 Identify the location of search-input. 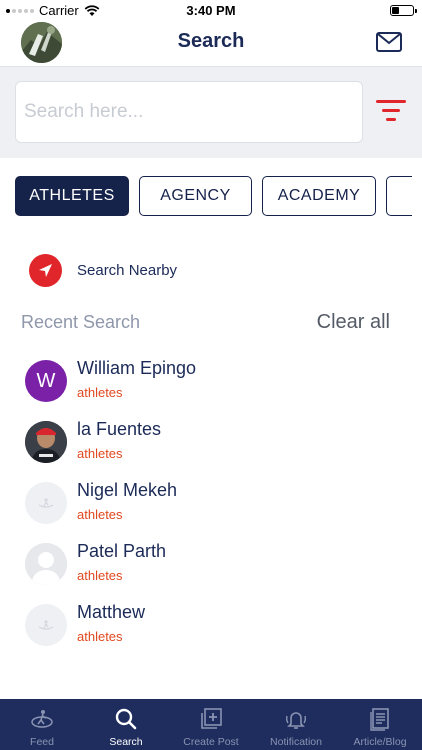
(189, 112).